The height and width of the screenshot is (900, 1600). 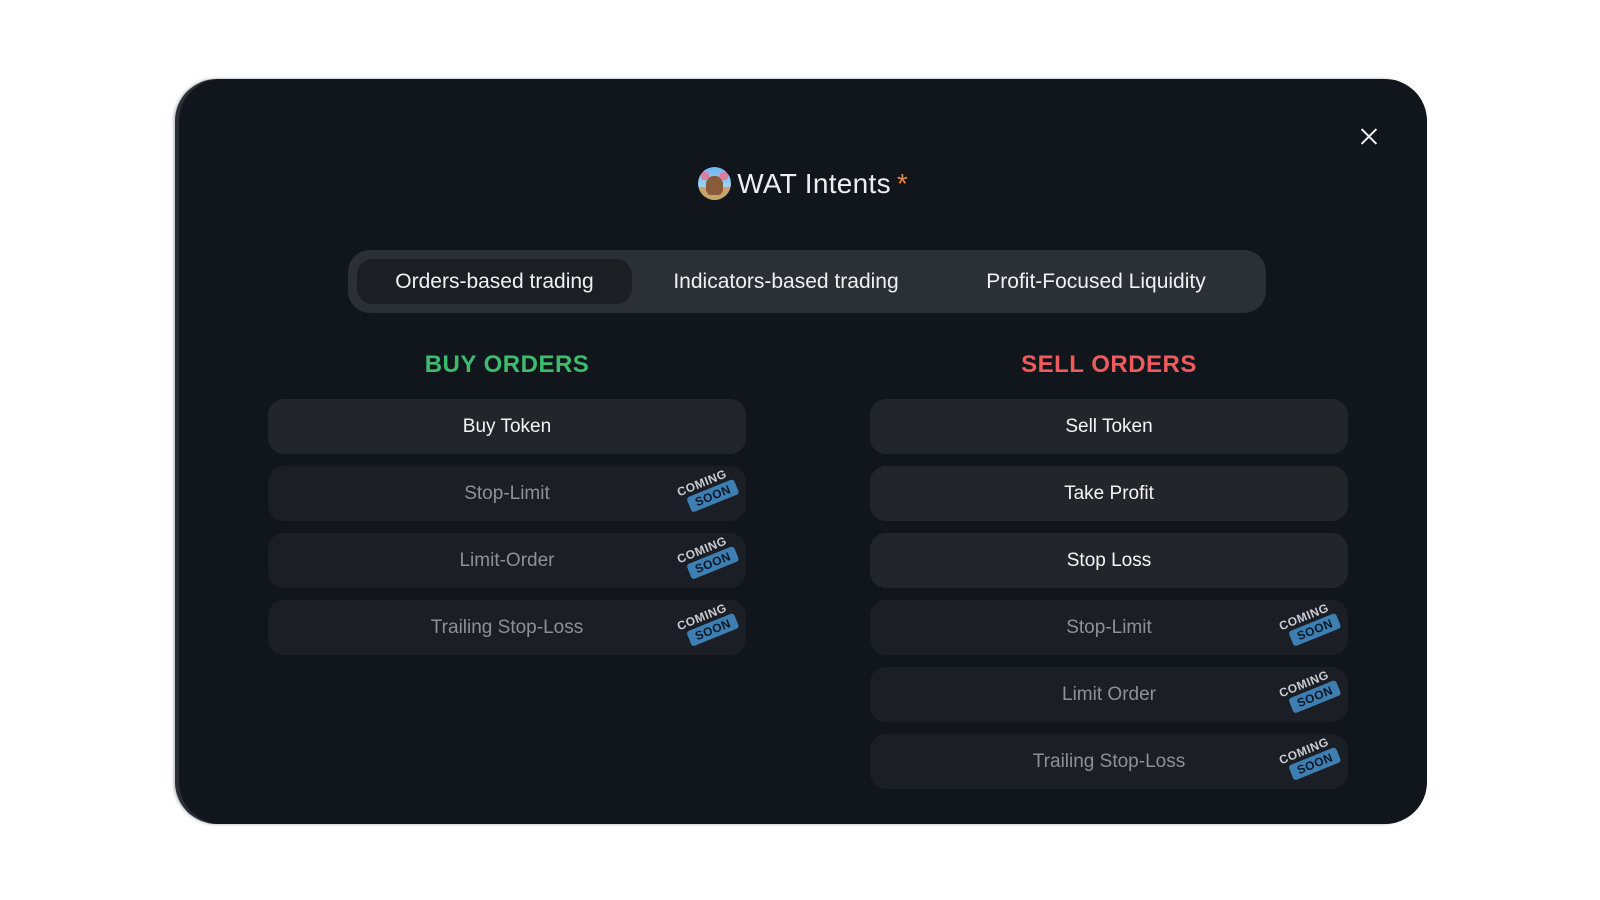 I want to click on option-label: Buy Token, so click(x=507, y=426).